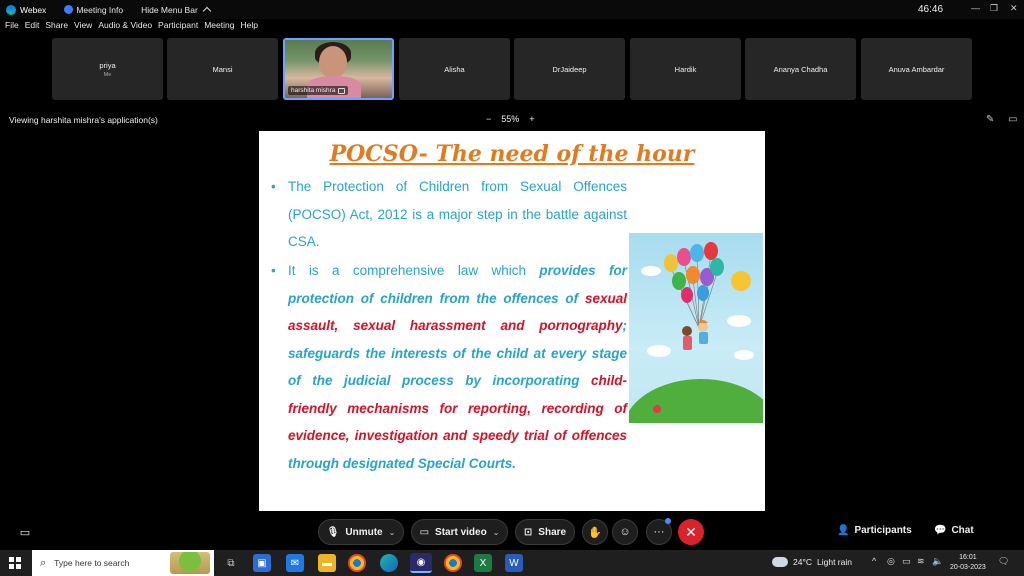 Image resolution: width=1024 pixels, height=576 pixels. I want to click on close-icon: ✕, so click(1014, 8).